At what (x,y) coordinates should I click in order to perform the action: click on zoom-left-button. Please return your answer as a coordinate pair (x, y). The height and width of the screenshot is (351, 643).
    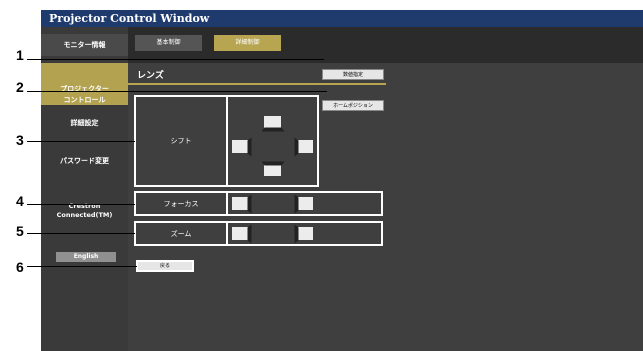
    Looking at the image, I should click on (240, 233).